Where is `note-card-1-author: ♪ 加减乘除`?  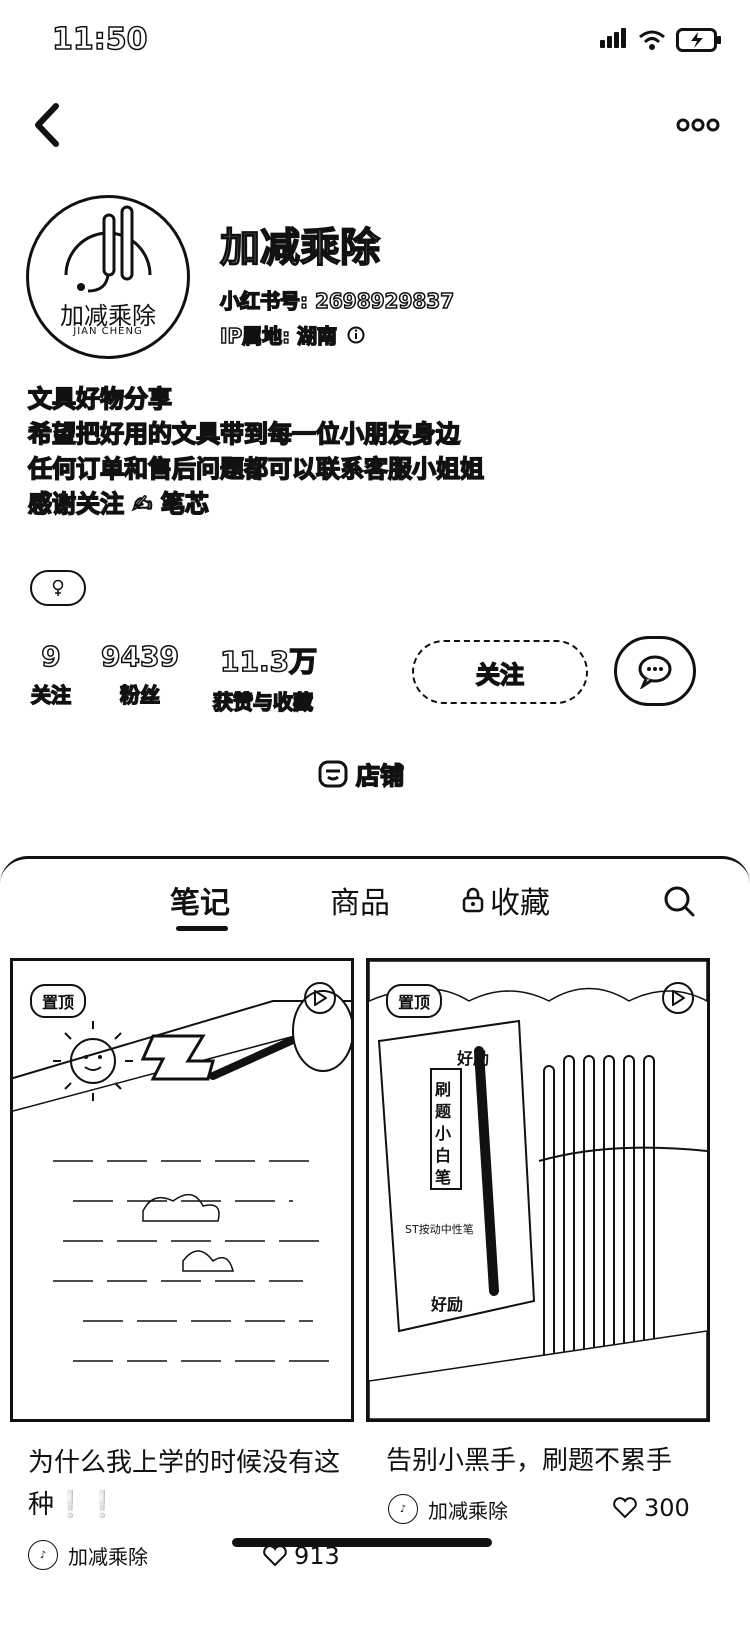 note-card-1-author: ♪ 加减乘除 is located at coordinates (88, 1555).